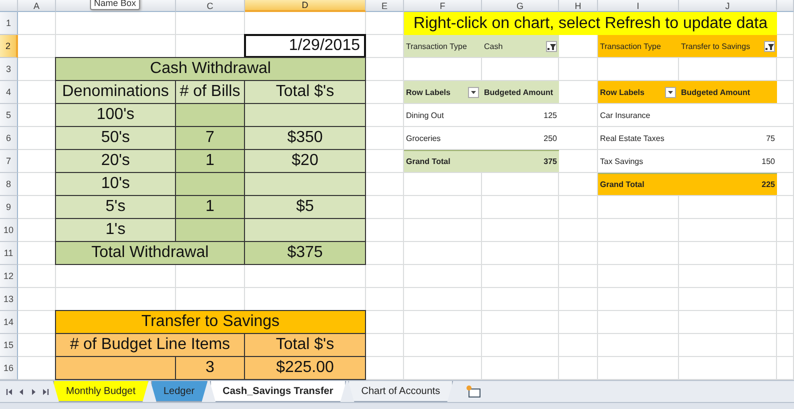 This screenshot has width=794, height=409. Describe the element at coordinates (638, 138) in the screenshot. I see `pivot-cell: Real Estate Taxes` at that location.